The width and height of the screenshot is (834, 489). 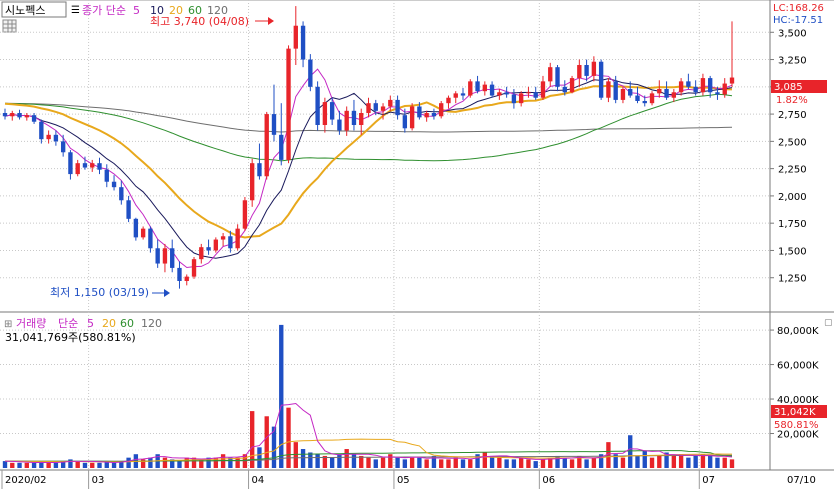 I want to click on volume-value-text: 31,041,769주(580.81%), so click(x=70, y=337).